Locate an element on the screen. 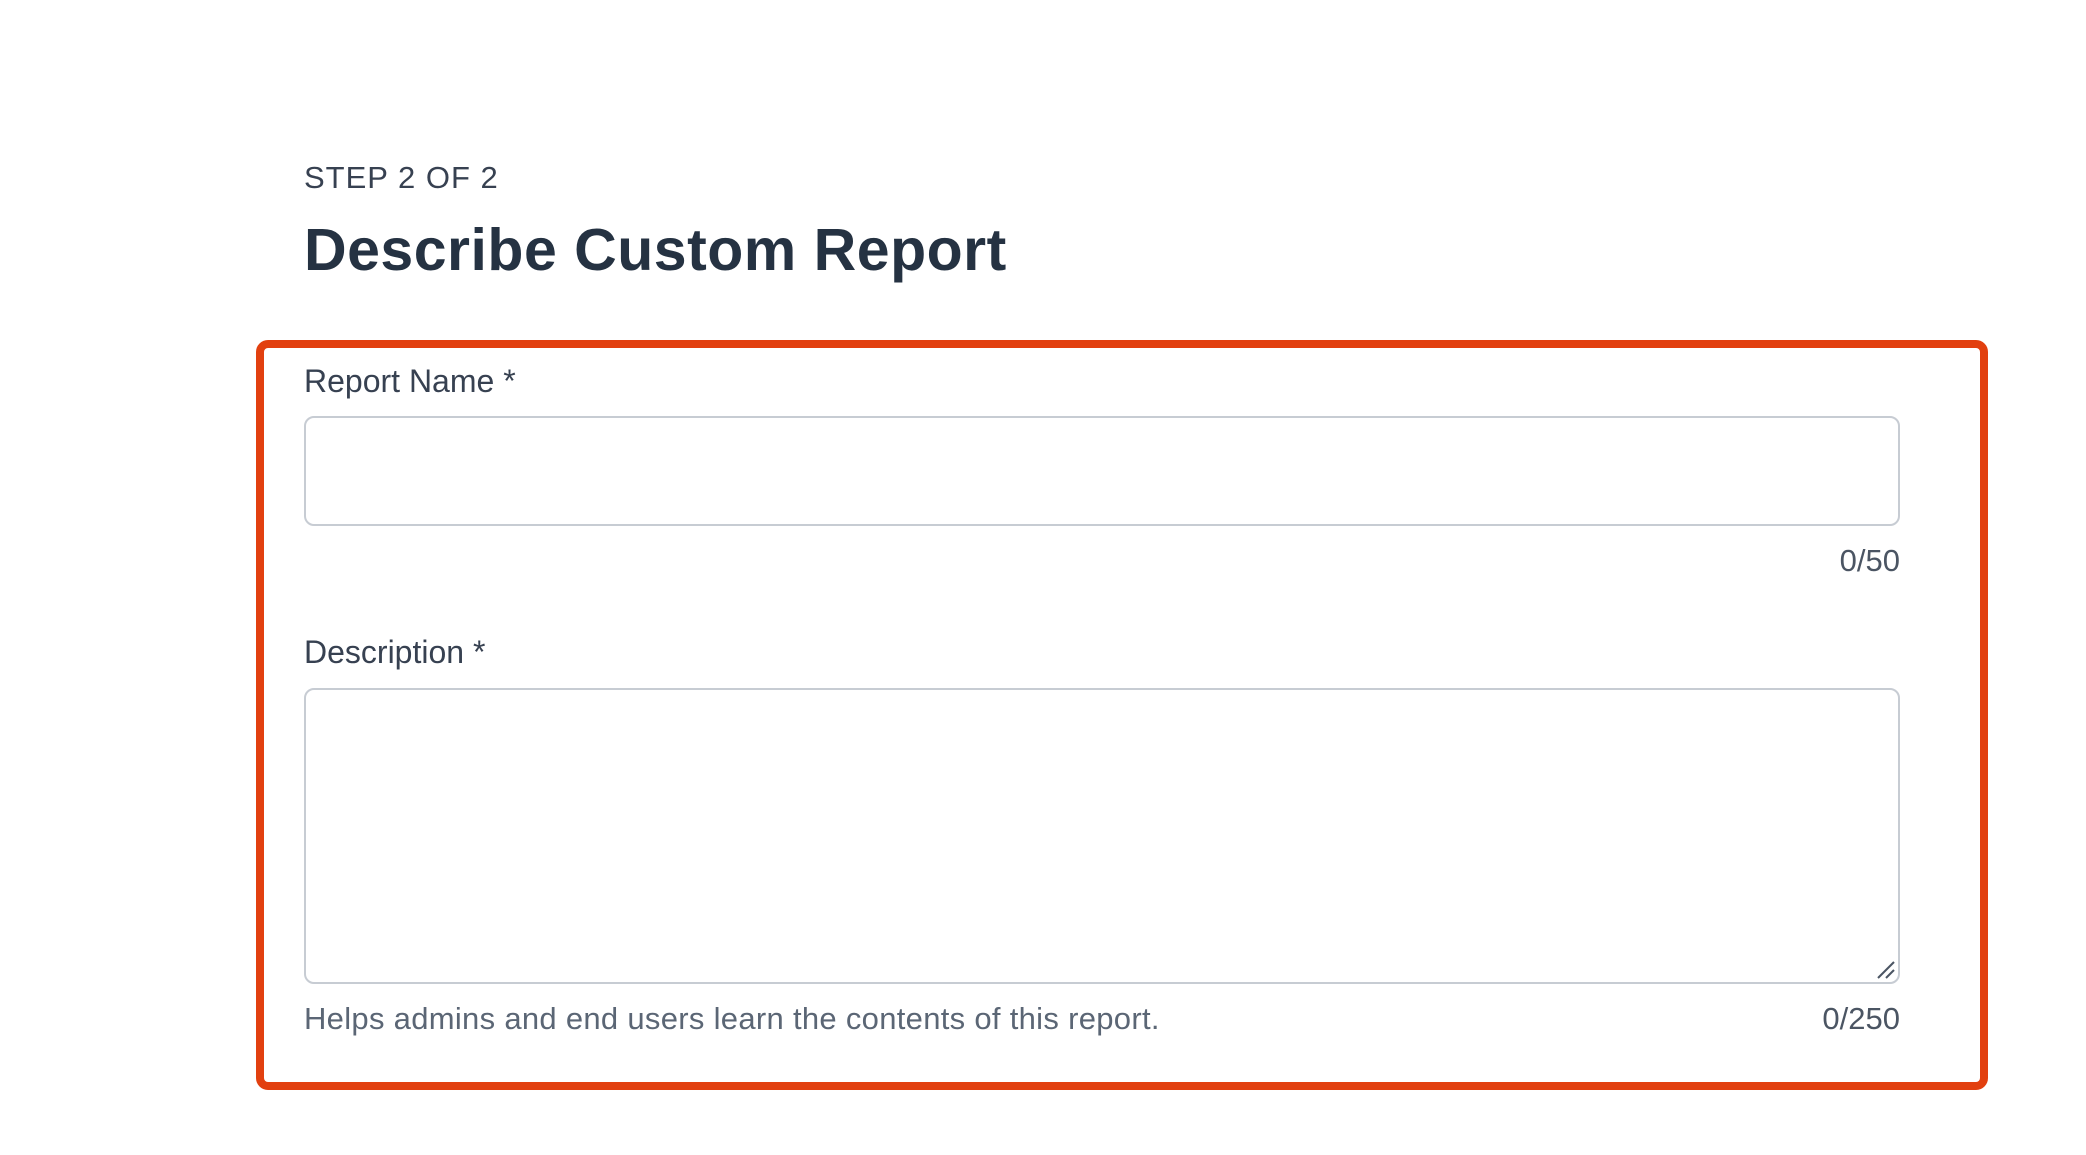 Image resolution: width=2086 pixels, height=1155 pixels. report-name-char-counter: 0/50 is located at coordinates (1869, 560).